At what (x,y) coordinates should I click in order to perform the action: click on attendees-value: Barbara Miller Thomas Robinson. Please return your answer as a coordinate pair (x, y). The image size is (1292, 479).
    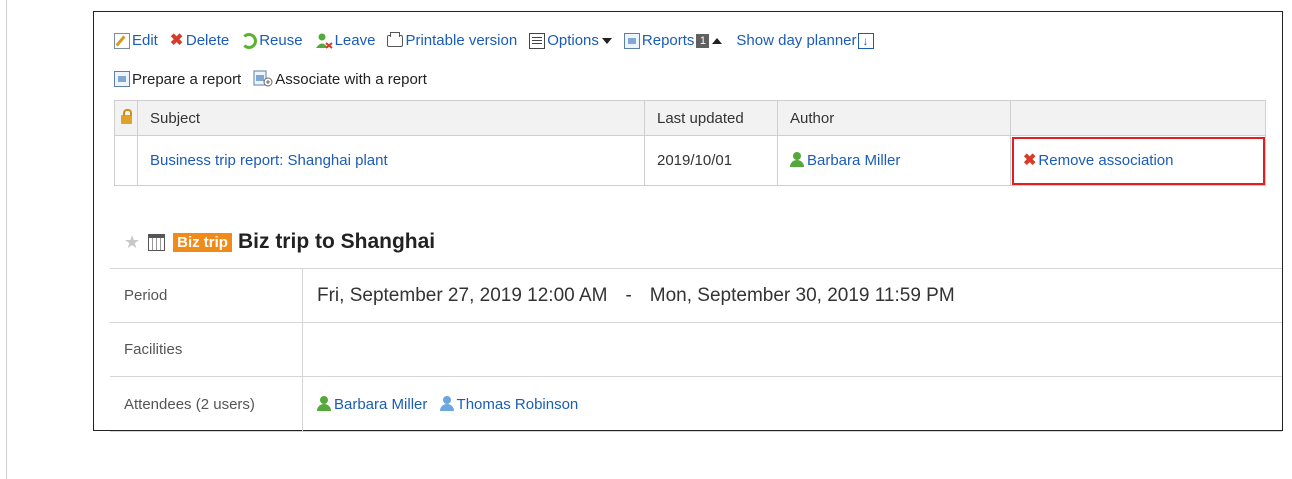
    Looking at the image, I should click on (792, 404).